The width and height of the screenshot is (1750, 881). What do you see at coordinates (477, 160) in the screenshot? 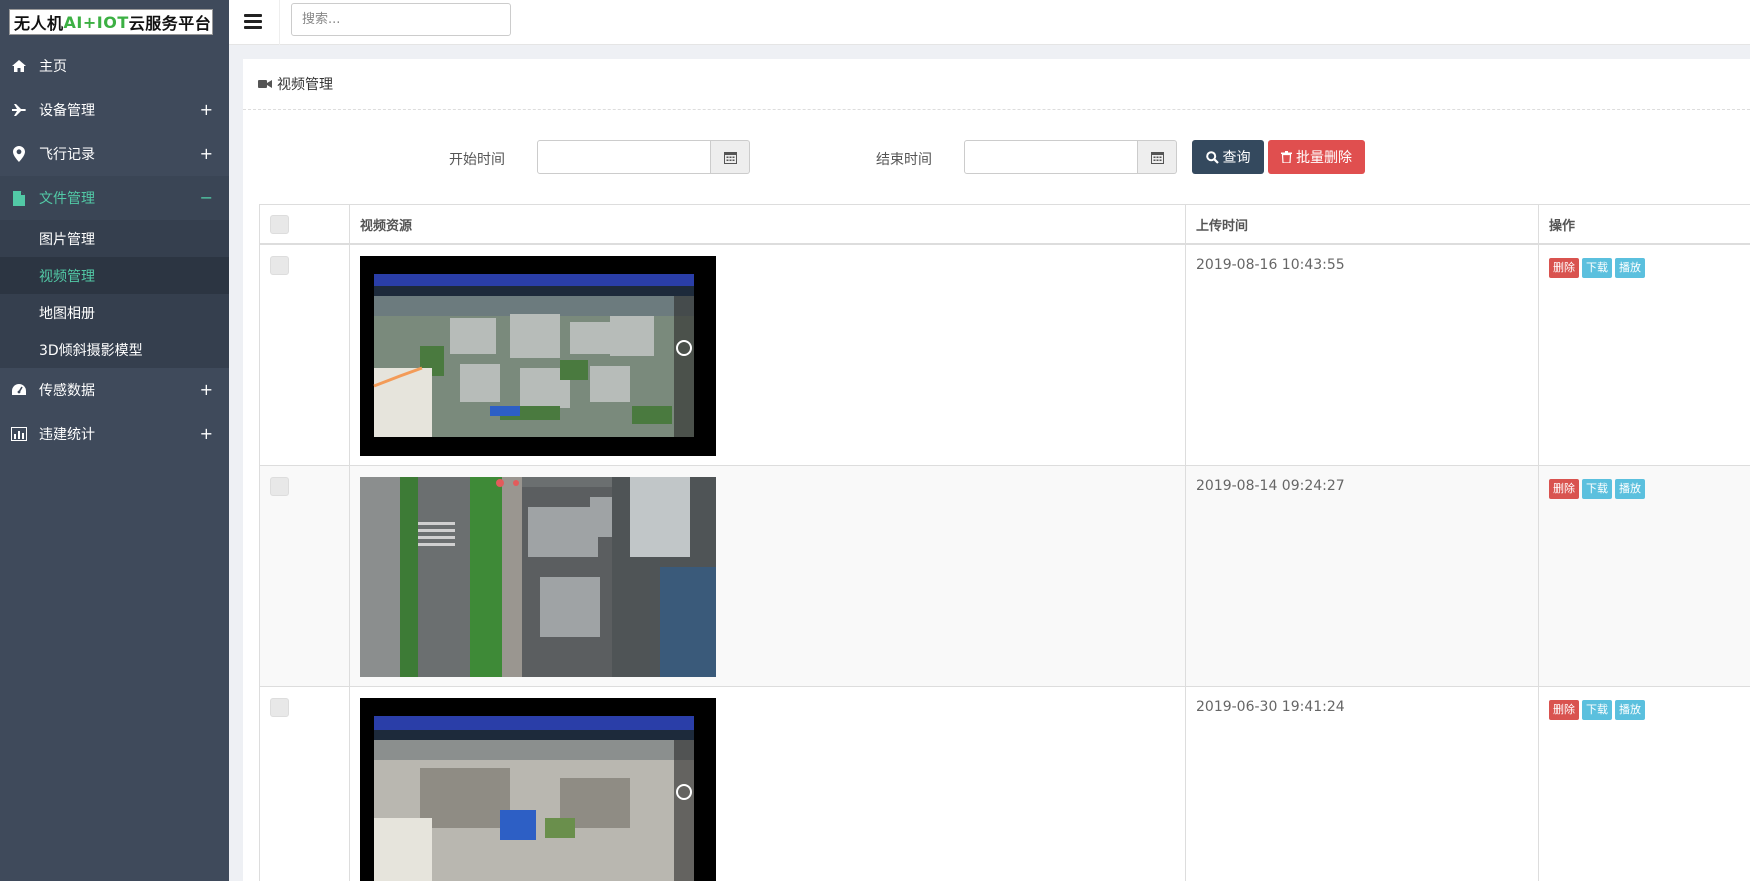
I see `start-time-label: 开始时间` at bounding box center [477, 160].